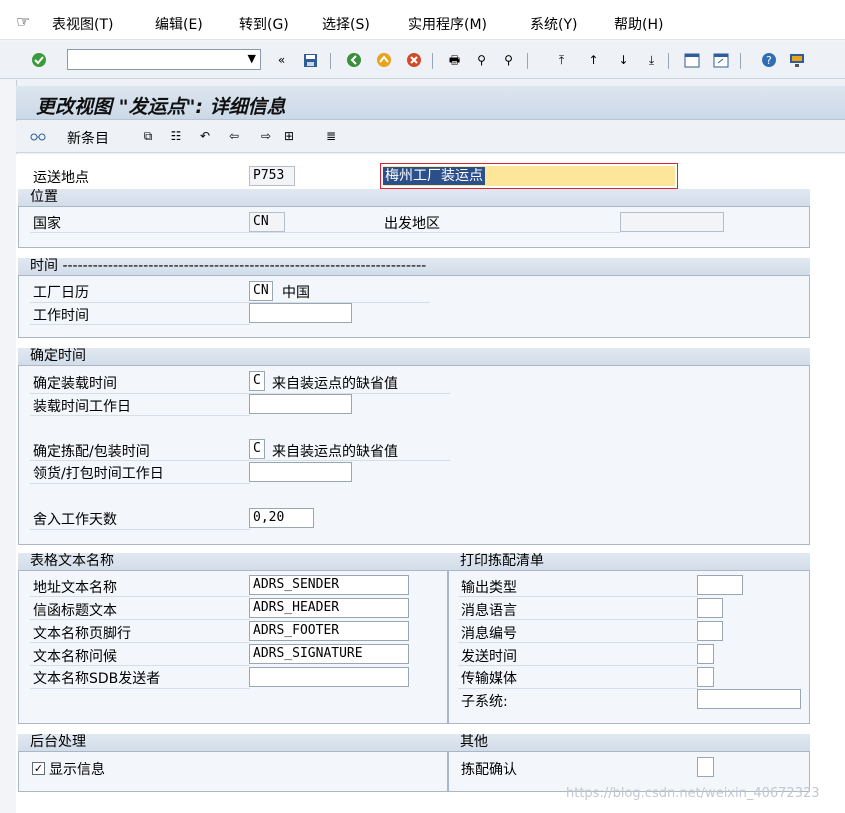  What do you see at coordinates (77, 770) in the screenshot?
I see `show-info-label: 显示信息` at bounding box center [77, 770].